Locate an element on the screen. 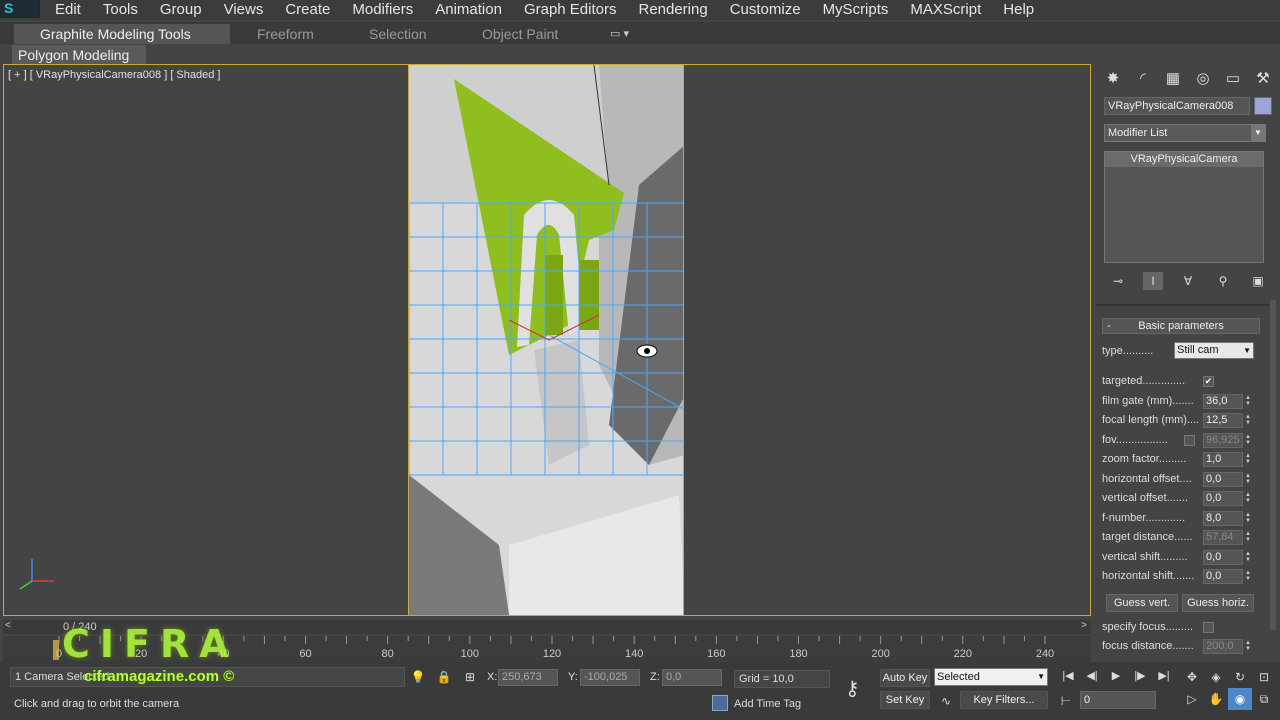 The width and height of the screenshot is (1280, 720). menu-group: Group is located at coordinates (181, 10).